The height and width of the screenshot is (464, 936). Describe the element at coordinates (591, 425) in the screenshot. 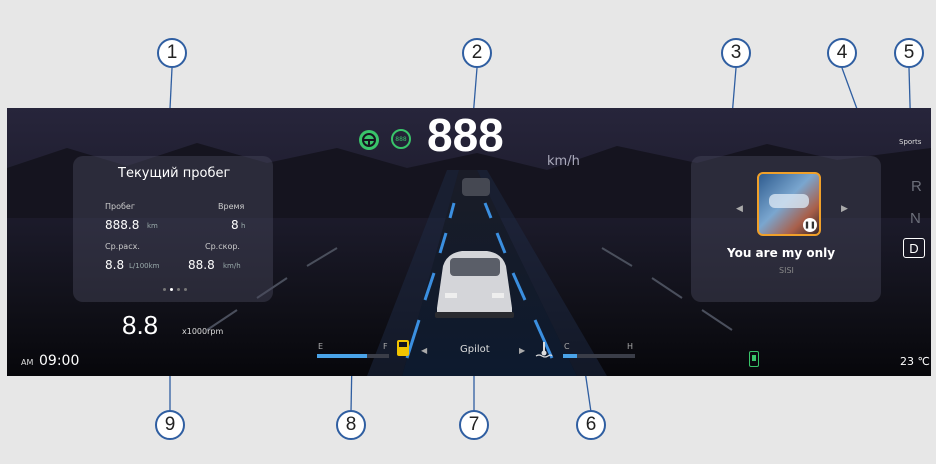

I see `callout-6: 6` at that location.